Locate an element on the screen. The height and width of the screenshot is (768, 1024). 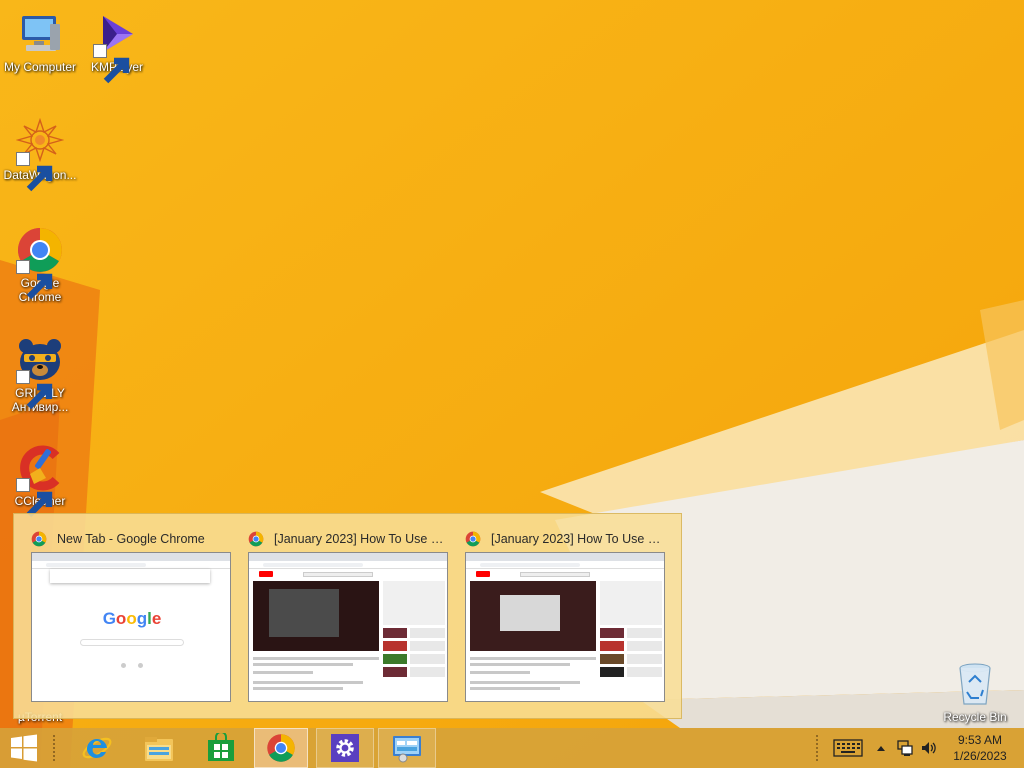
taskbar-control-panel is located at coordinates (407, 748).